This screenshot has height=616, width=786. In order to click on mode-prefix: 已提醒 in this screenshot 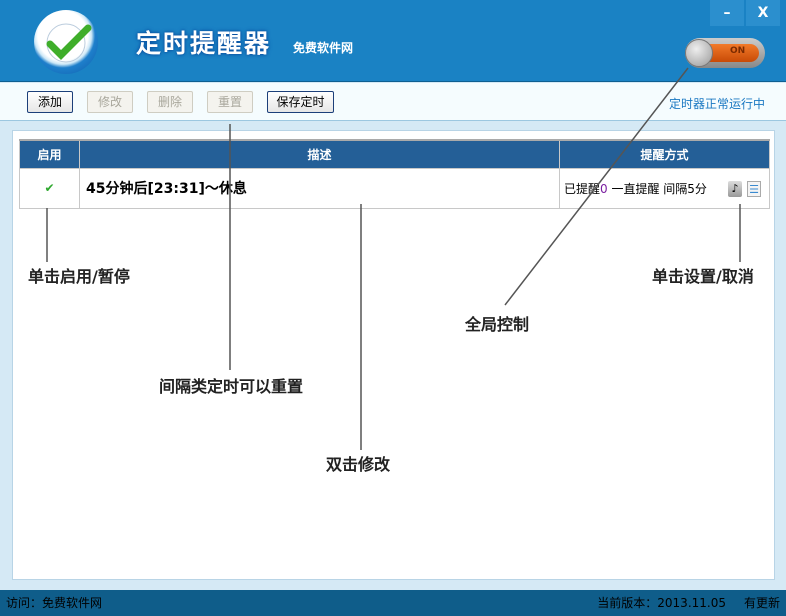, I will do `click(582, 188)`.